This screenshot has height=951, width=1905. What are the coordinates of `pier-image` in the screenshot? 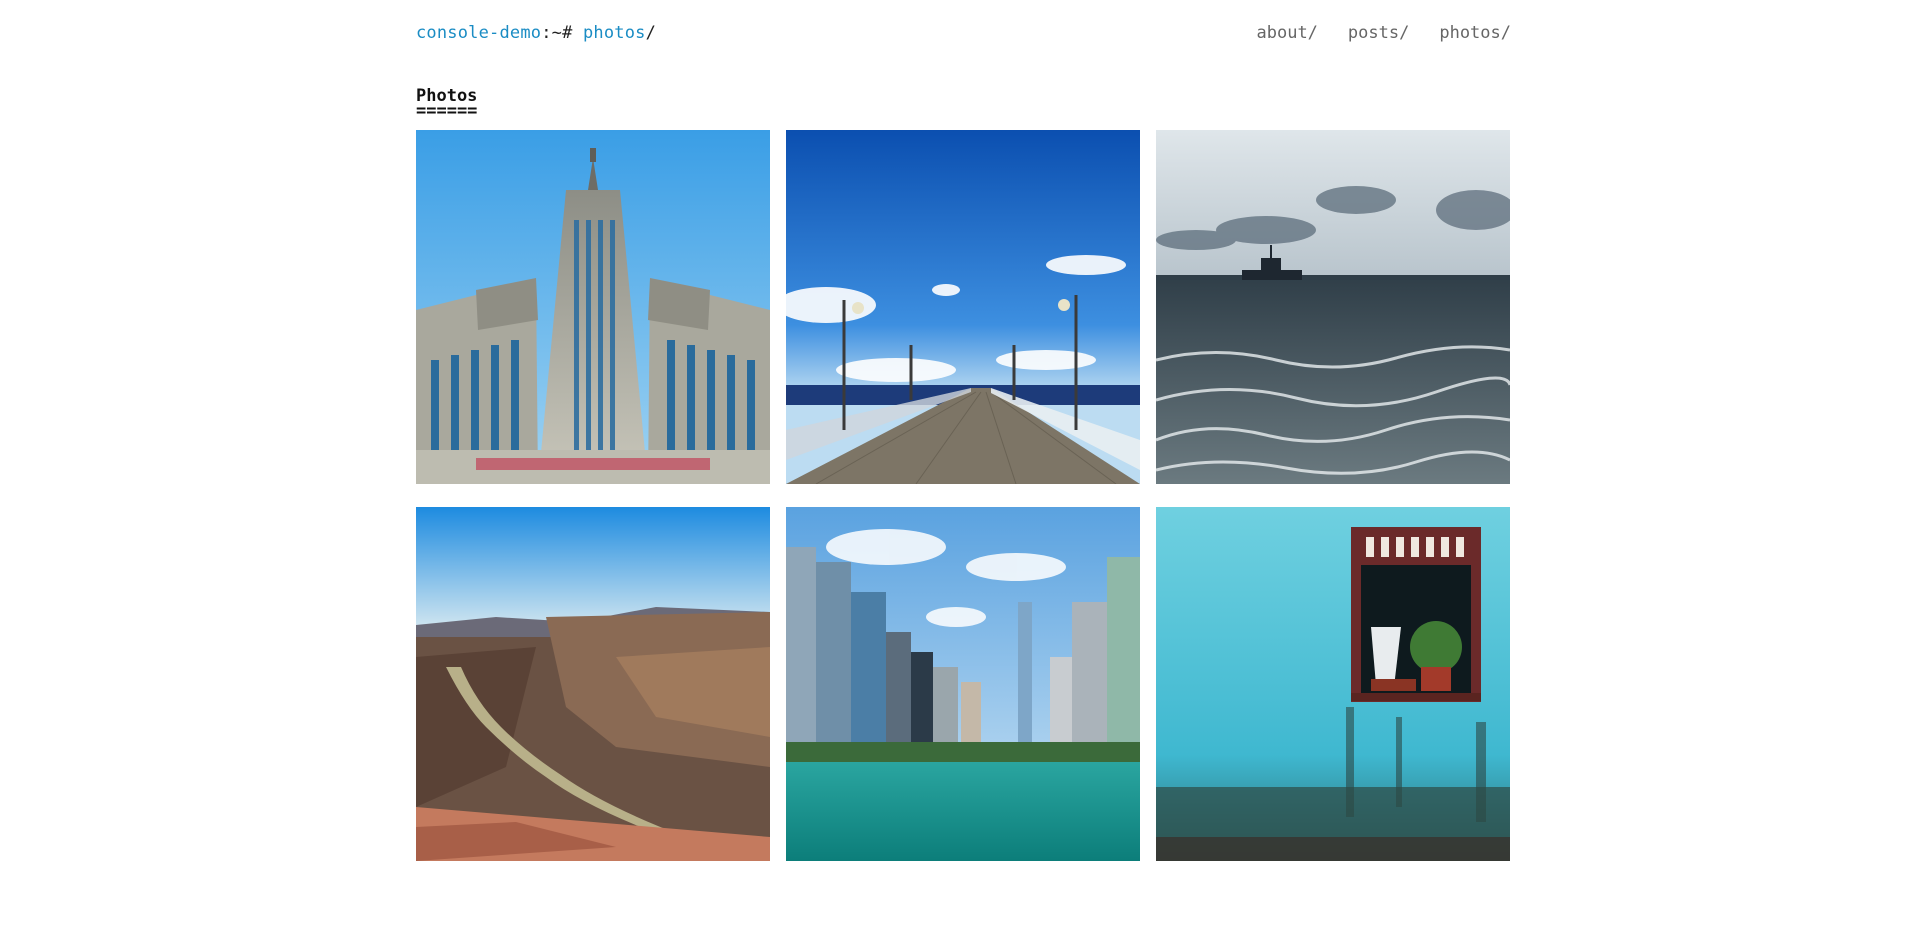 It's located at (963, 307).